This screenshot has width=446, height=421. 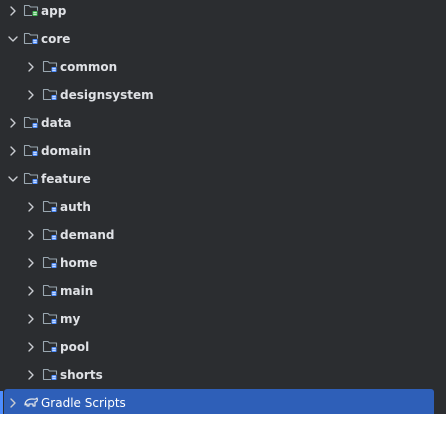 What do you see at coordinates (89, 67) in the screenshot?
I see `tree-item-label: common` at bounding box center [89, 67].